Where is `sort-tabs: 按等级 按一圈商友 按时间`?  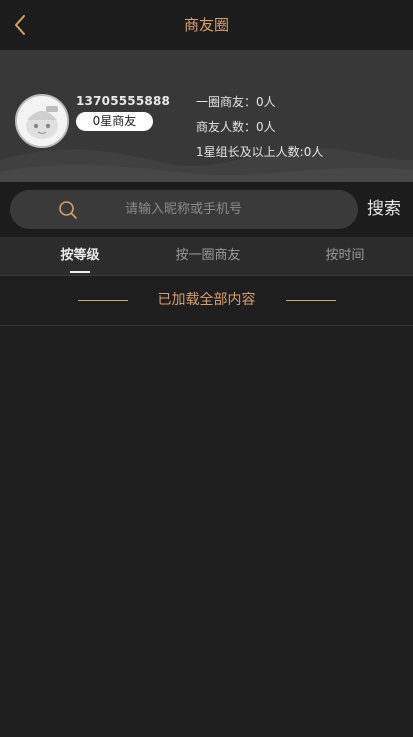 sort-tabs: 按等级 按一圈商友 按时间 is located at coordinates (206, 256).